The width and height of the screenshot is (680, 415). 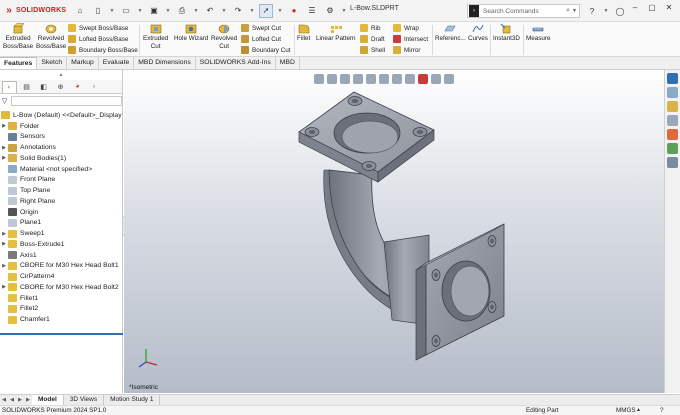 What do you see at coordinates (191, 33) in the screenshot?
I see `hole-wizard-button: Hole Wizard` at bounding box center [191, 33].